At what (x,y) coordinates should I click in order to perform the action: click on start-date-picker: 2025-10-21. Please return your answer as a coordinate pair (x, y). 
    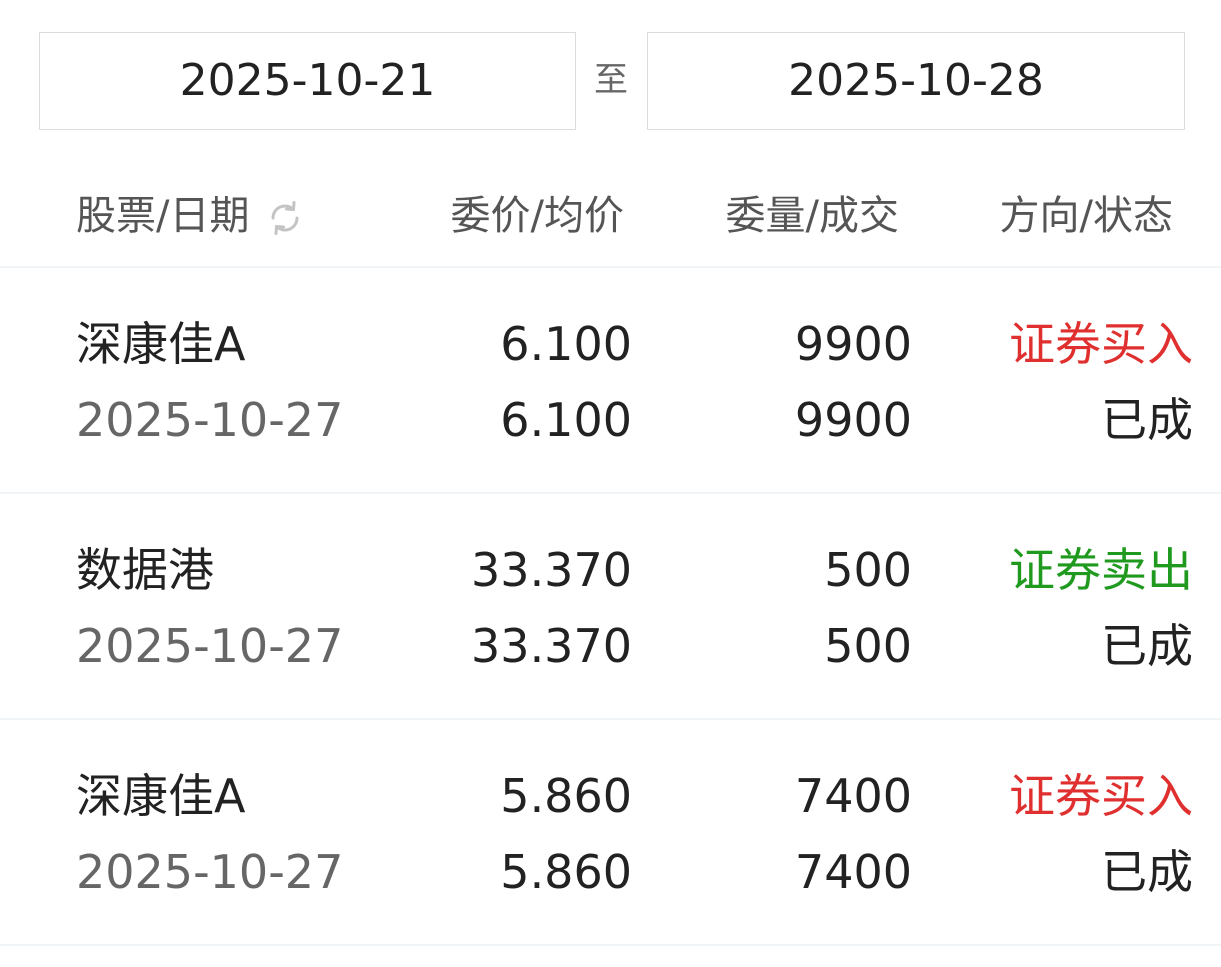
    Looking at the image, I should click on (307, 81).